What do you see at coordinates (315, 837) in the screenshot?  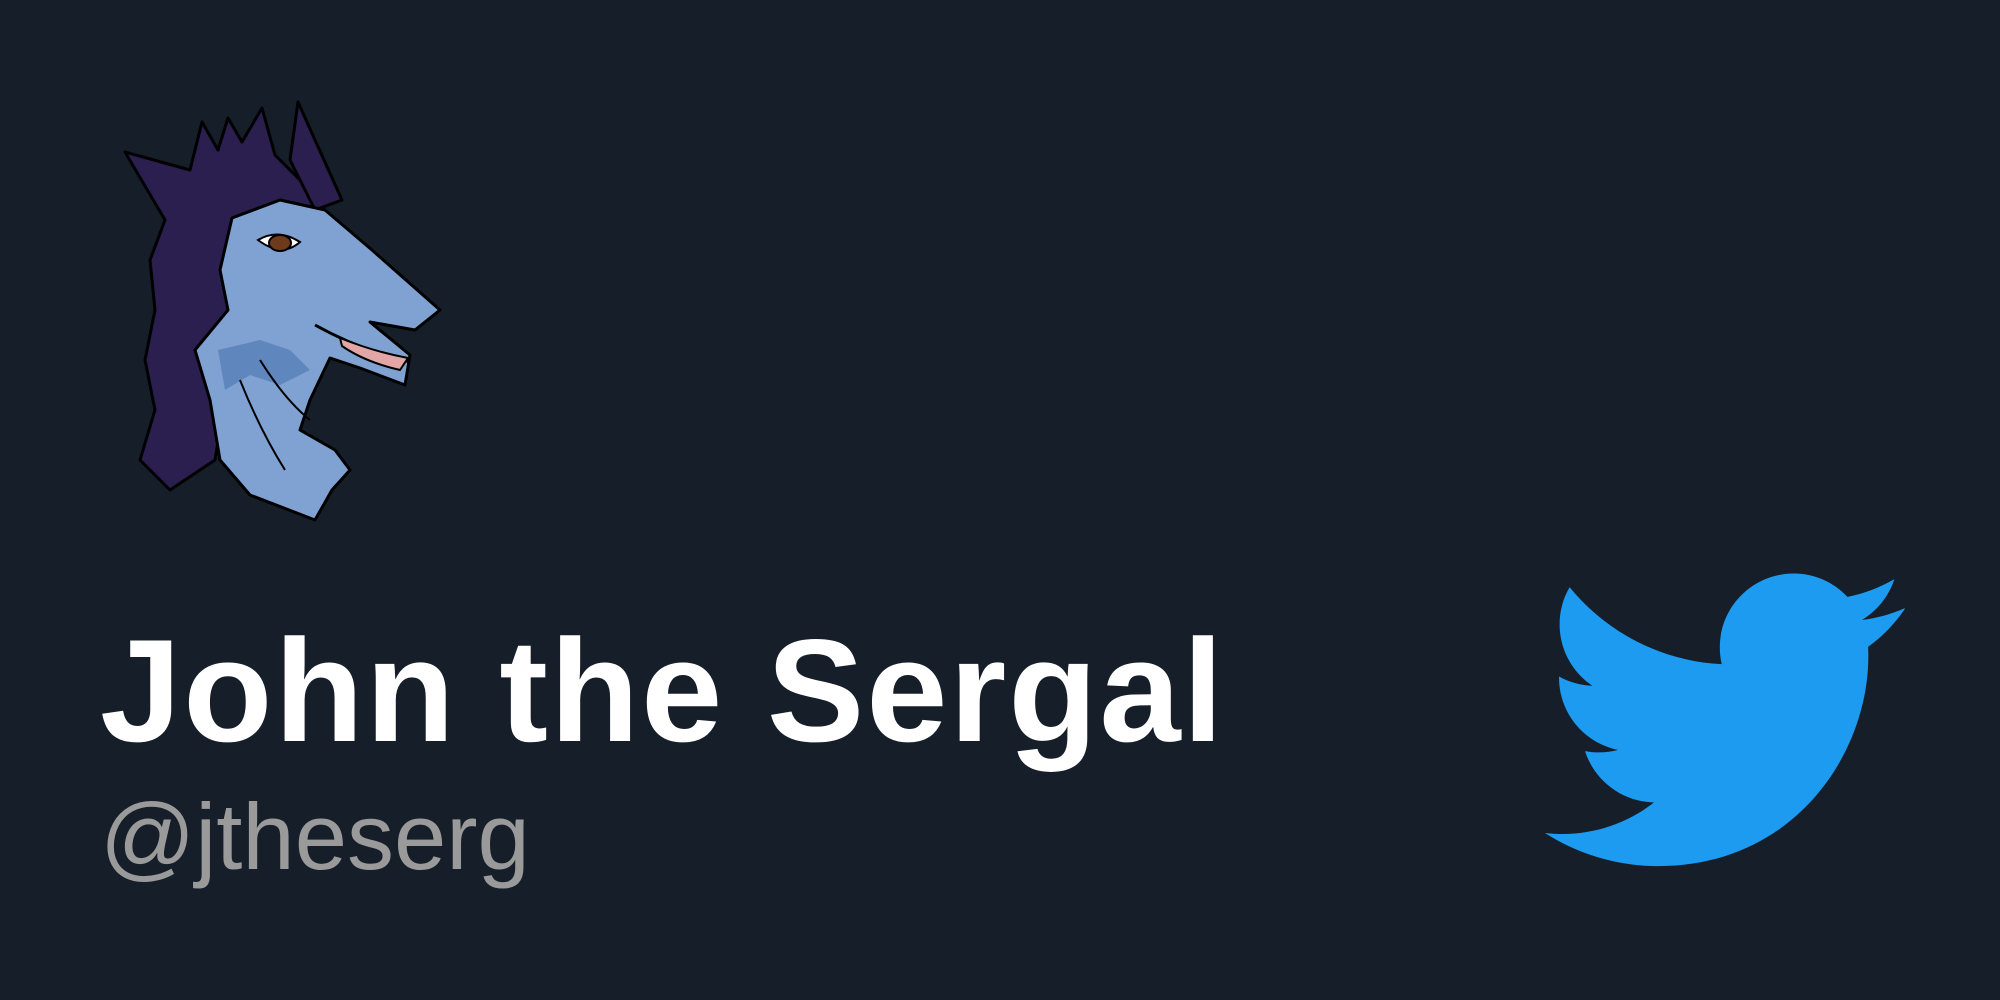 I see `profile-handle: @jtheserg` at bounding box center [315, 837].